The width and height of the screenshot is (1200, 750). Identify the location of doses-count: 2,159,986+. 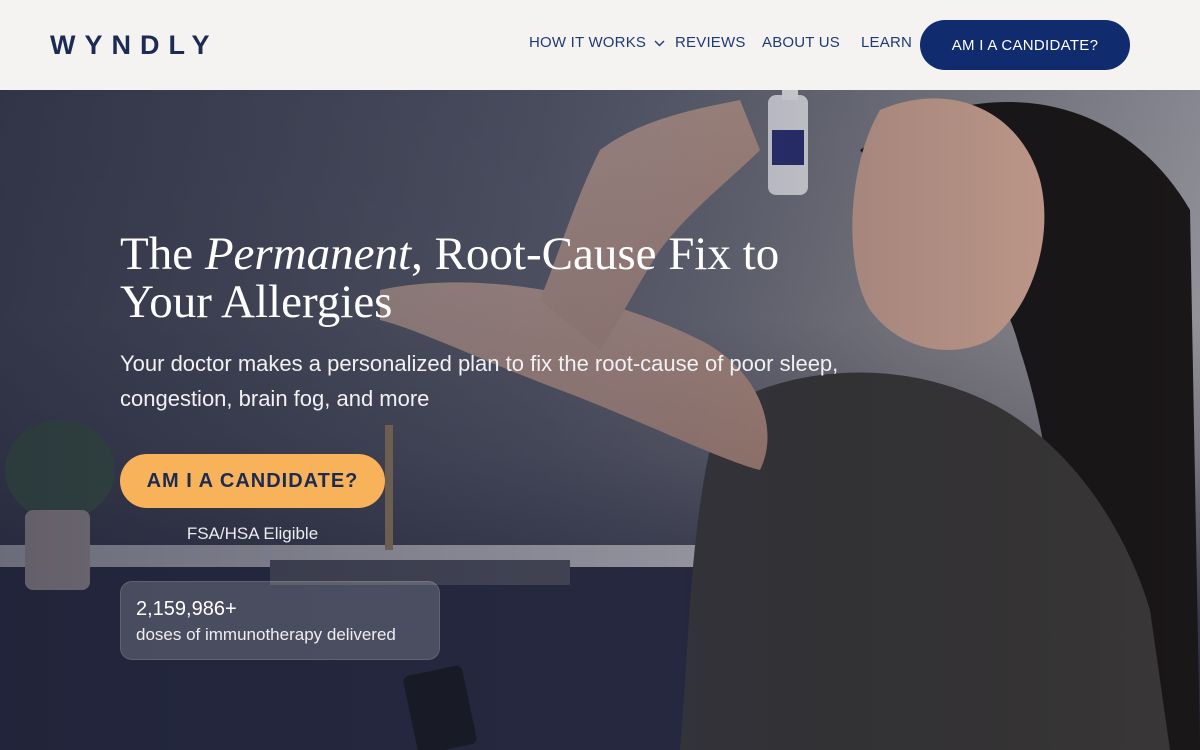
(186, 609).